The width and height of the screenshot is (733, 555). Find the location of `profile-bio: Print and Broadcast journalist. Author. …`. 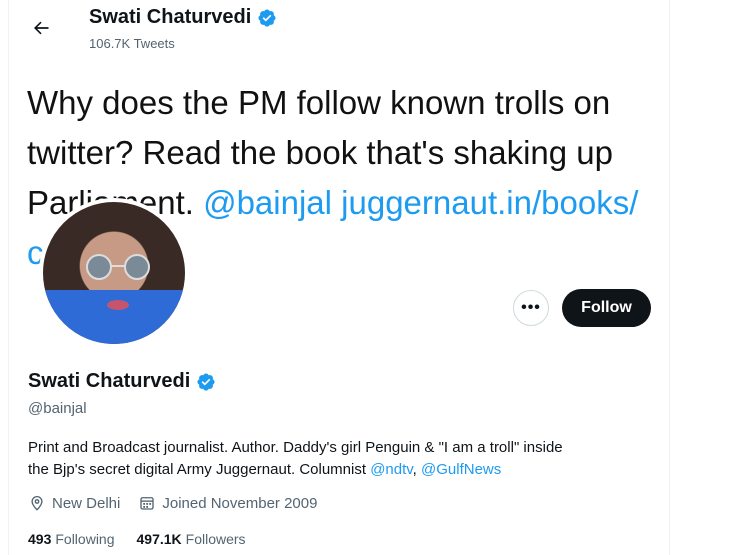

profile-bio: Print and Broadcast journalist. Author. … is located at coordinates (295, 458).